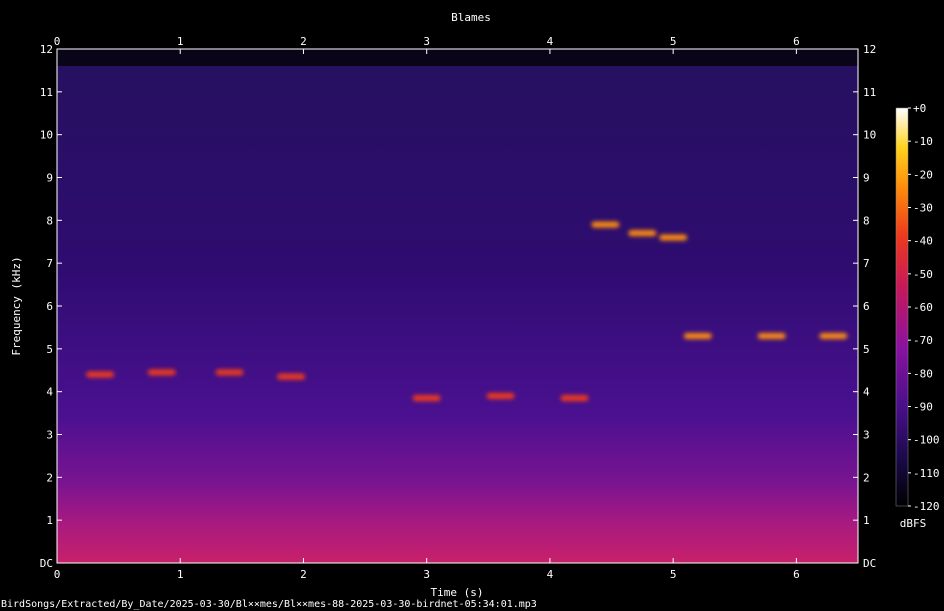 The image size is (944, 611). What do you see at coordinates (866, 477) in the screenshot?
I see `y-tick-label-right: 2` at bounding box center [866, 477].